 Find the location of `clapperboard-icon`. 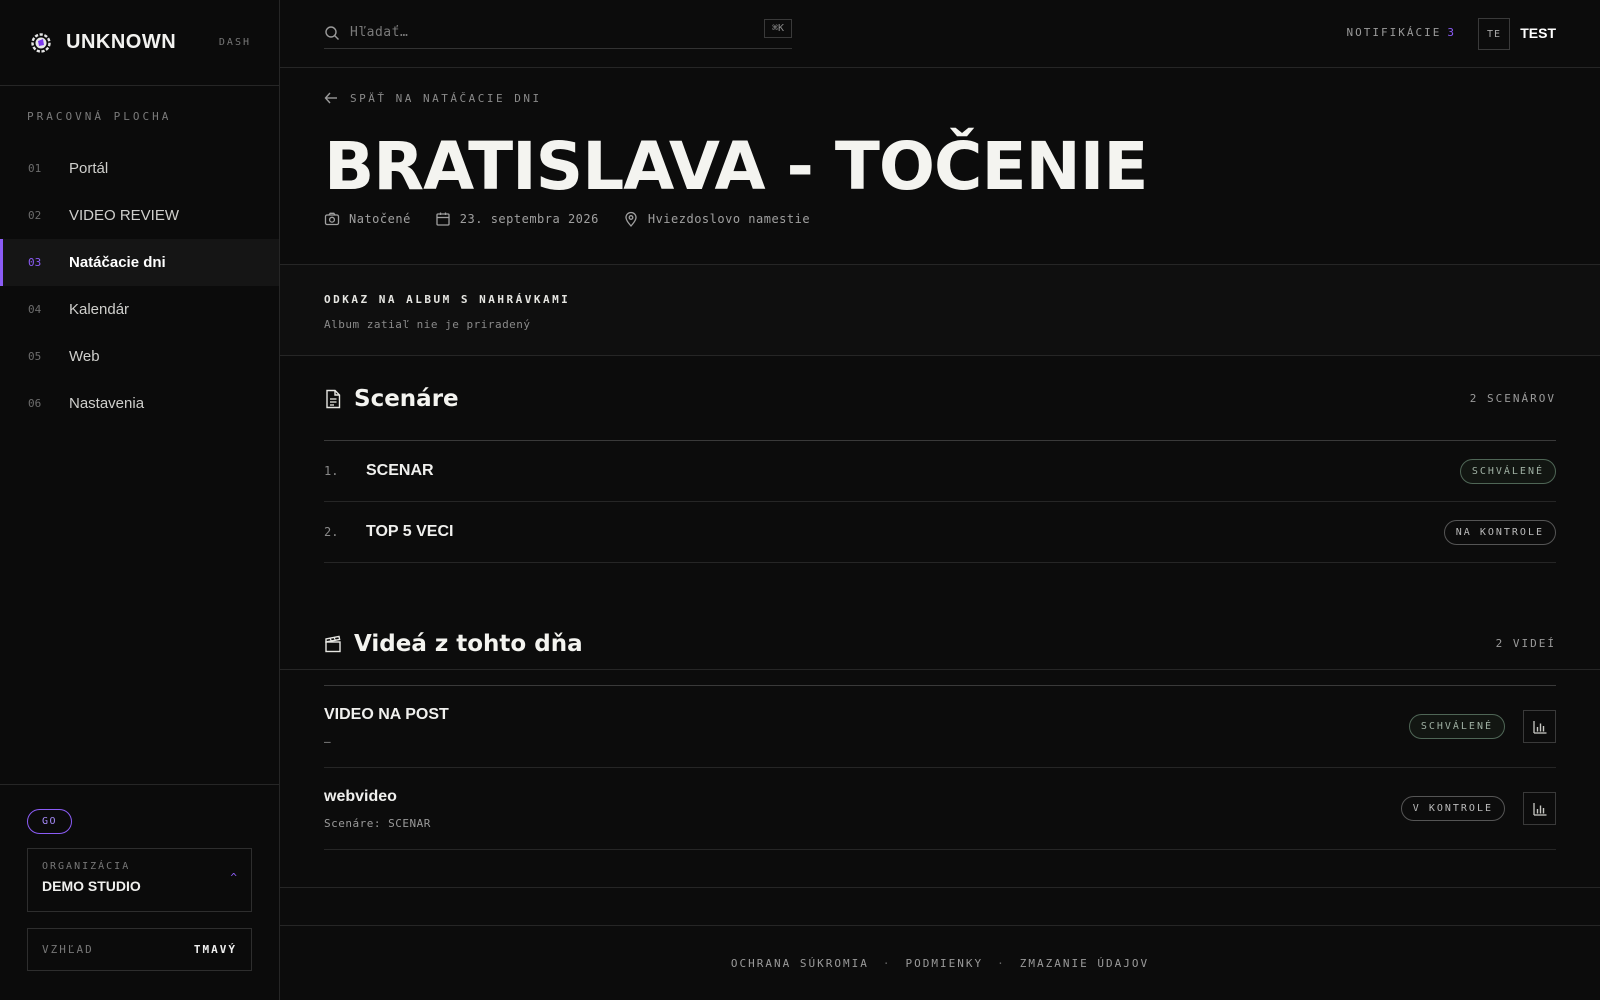

clapperboard-icon is located at coordinates (333, 643).